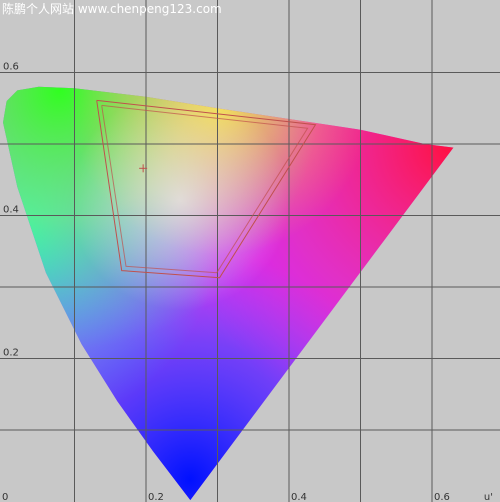 This screenshot has height=502, width=500. What do you see at coordinates (299, 497) in the screenshot?
I see `x-tick-label: 0.4` at bounding box center [299, 497].